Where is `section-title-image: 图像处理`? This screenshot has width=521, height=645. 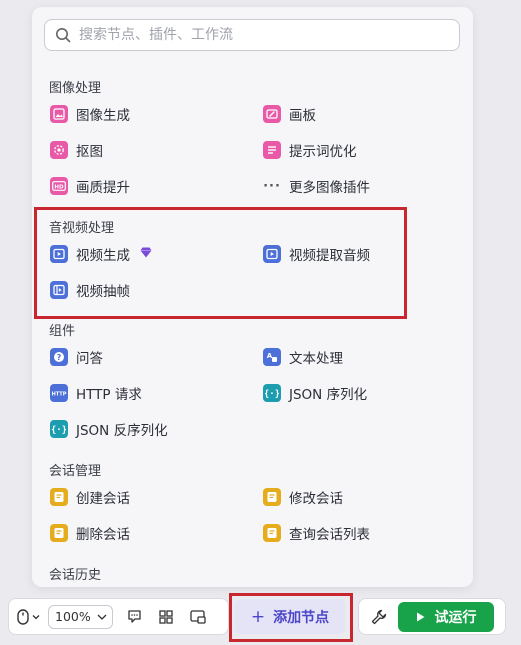 section-title-image: 图像处理 is located at coordinates (75, 88).